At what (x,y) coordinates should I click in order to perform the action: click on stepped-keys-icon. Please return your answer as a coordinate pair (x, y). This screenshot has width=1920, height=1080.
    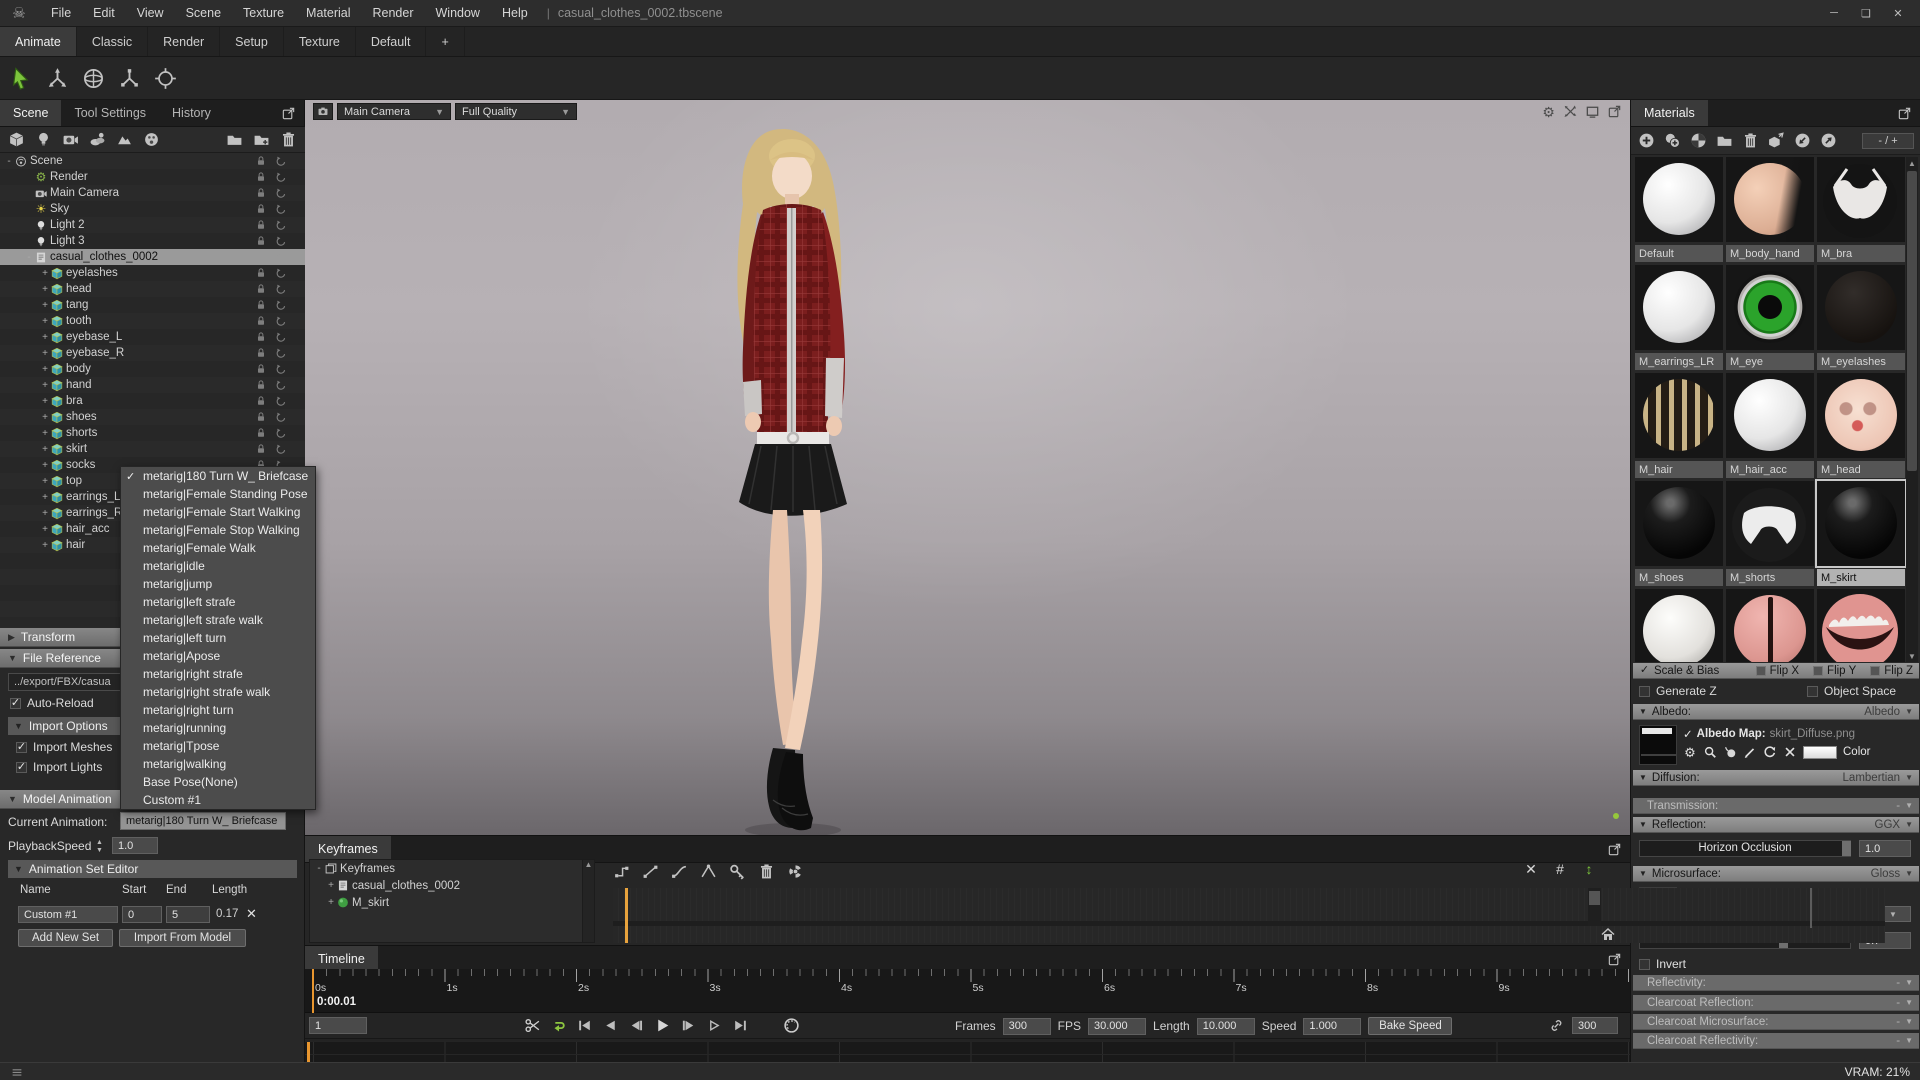
    Looking at the image, I should click on (621, 871).